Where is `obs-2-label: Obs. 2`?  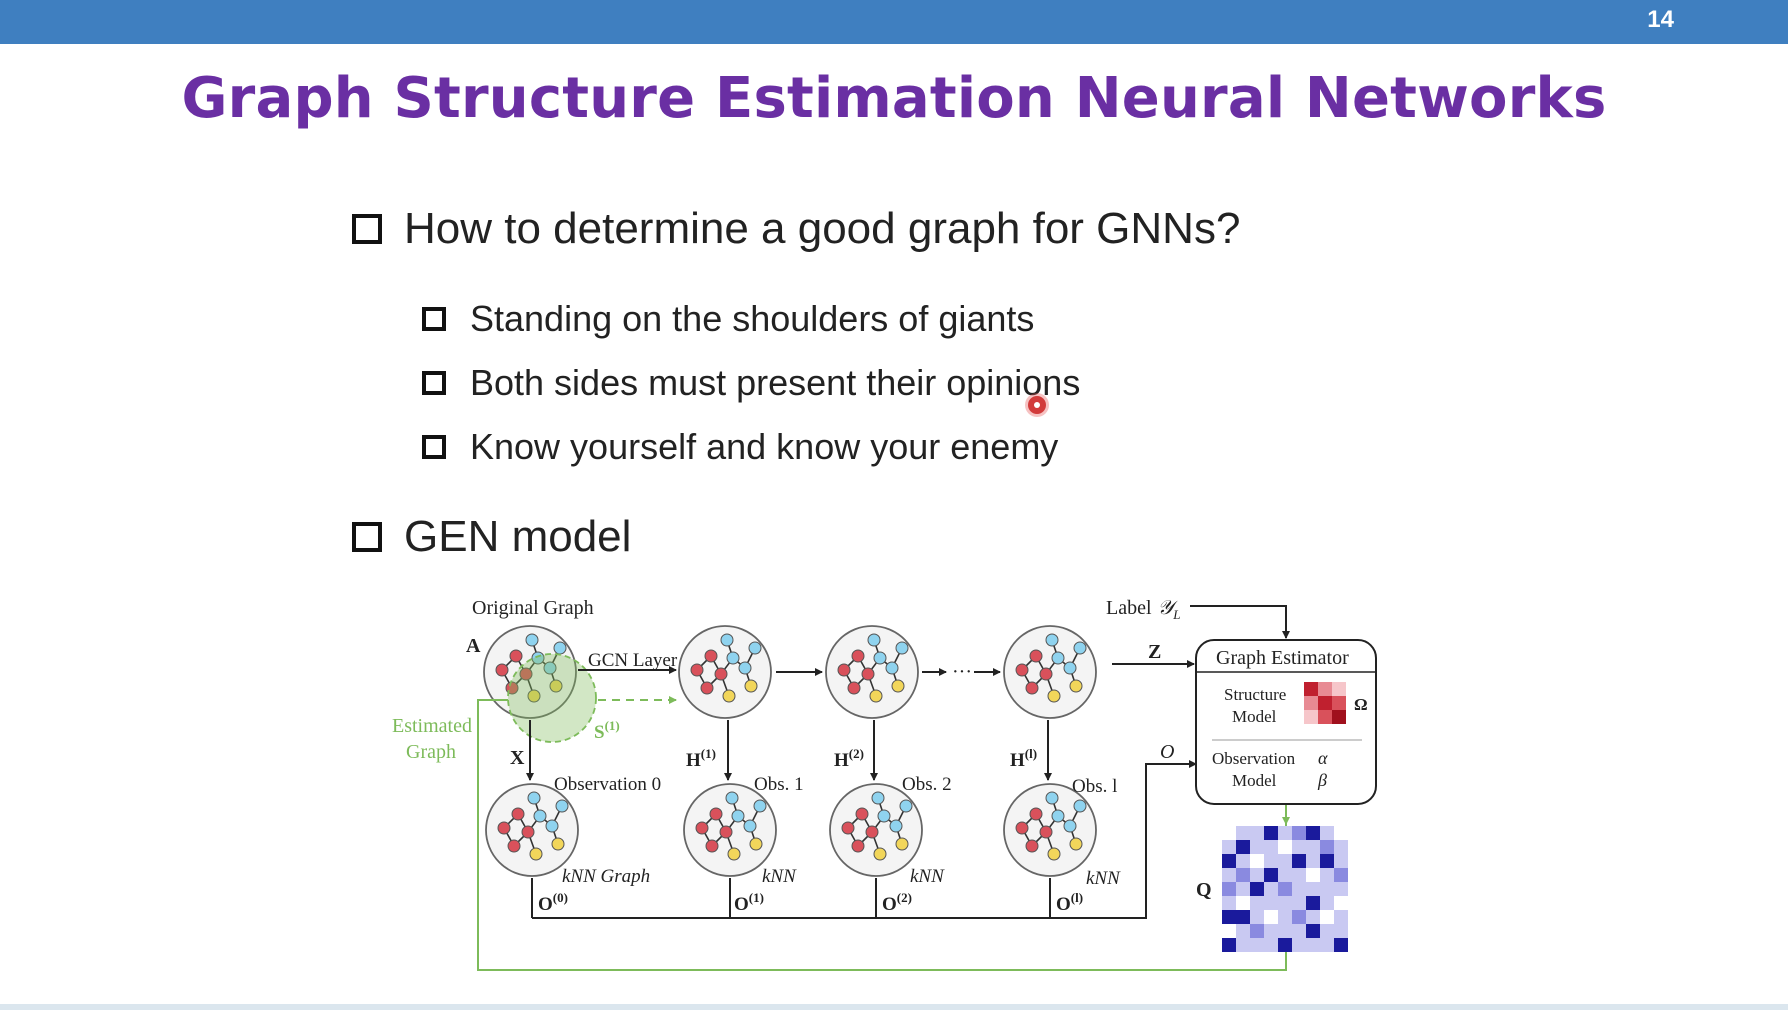
obs-2-label: Obs. 2 is located at coordinates (927, 784).